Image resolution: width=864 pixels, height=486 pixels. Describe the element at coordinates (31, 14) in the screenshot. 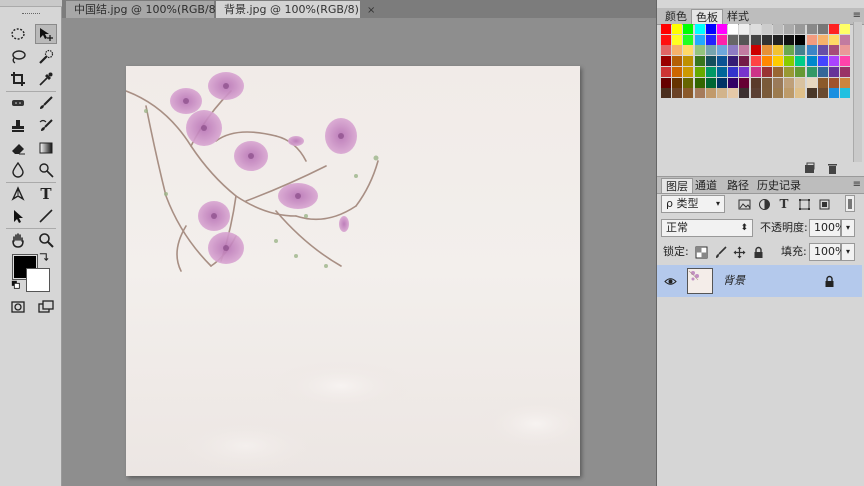

I see `tools-panel-grip` at that location.